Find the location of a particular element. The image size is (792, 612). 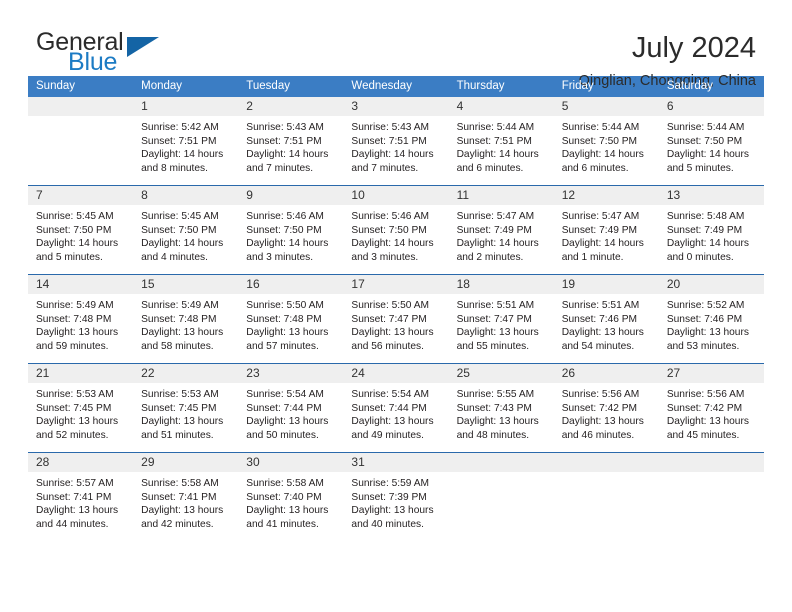

day-detail-line: Sunrise: 5:44 AM is located at coordinates (705, 127).